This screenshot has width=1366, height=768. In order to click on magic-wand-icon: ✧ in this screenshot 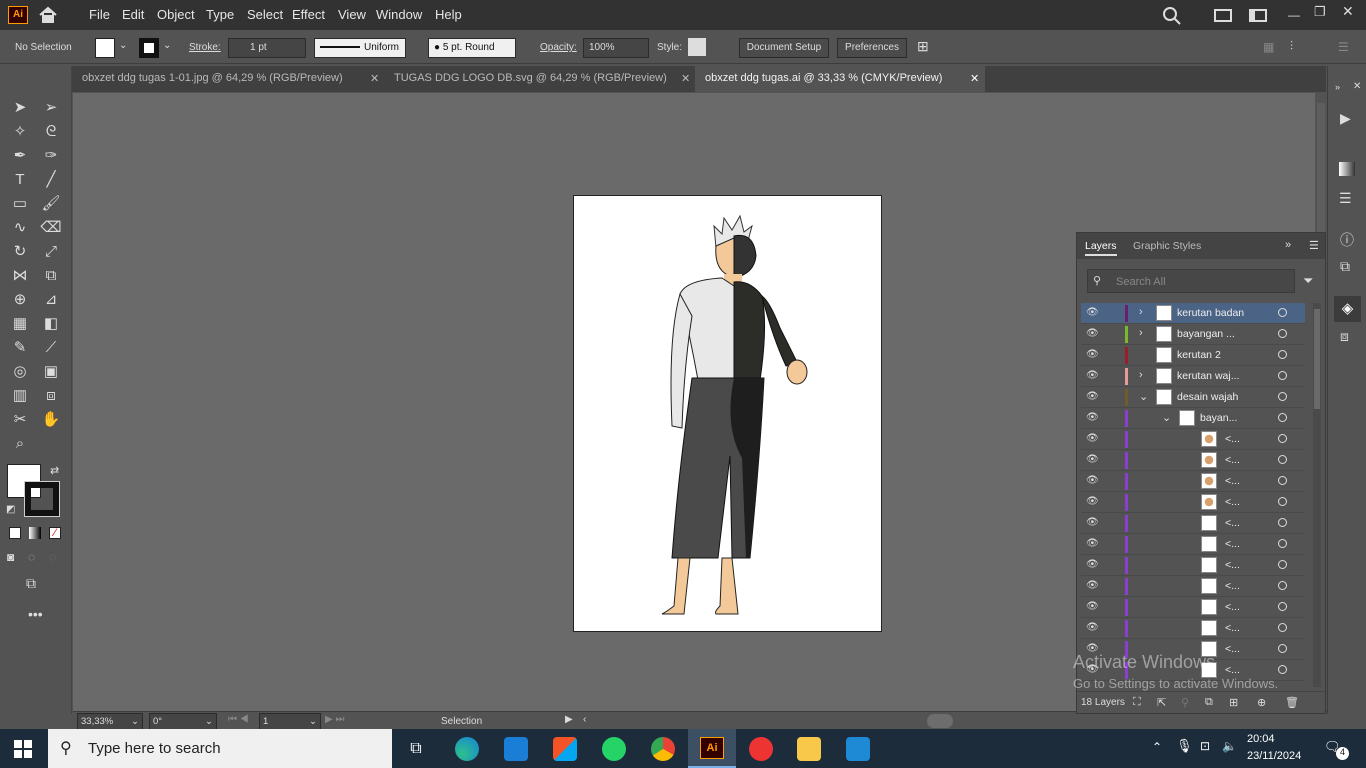, I will do `click(20, 132)`.